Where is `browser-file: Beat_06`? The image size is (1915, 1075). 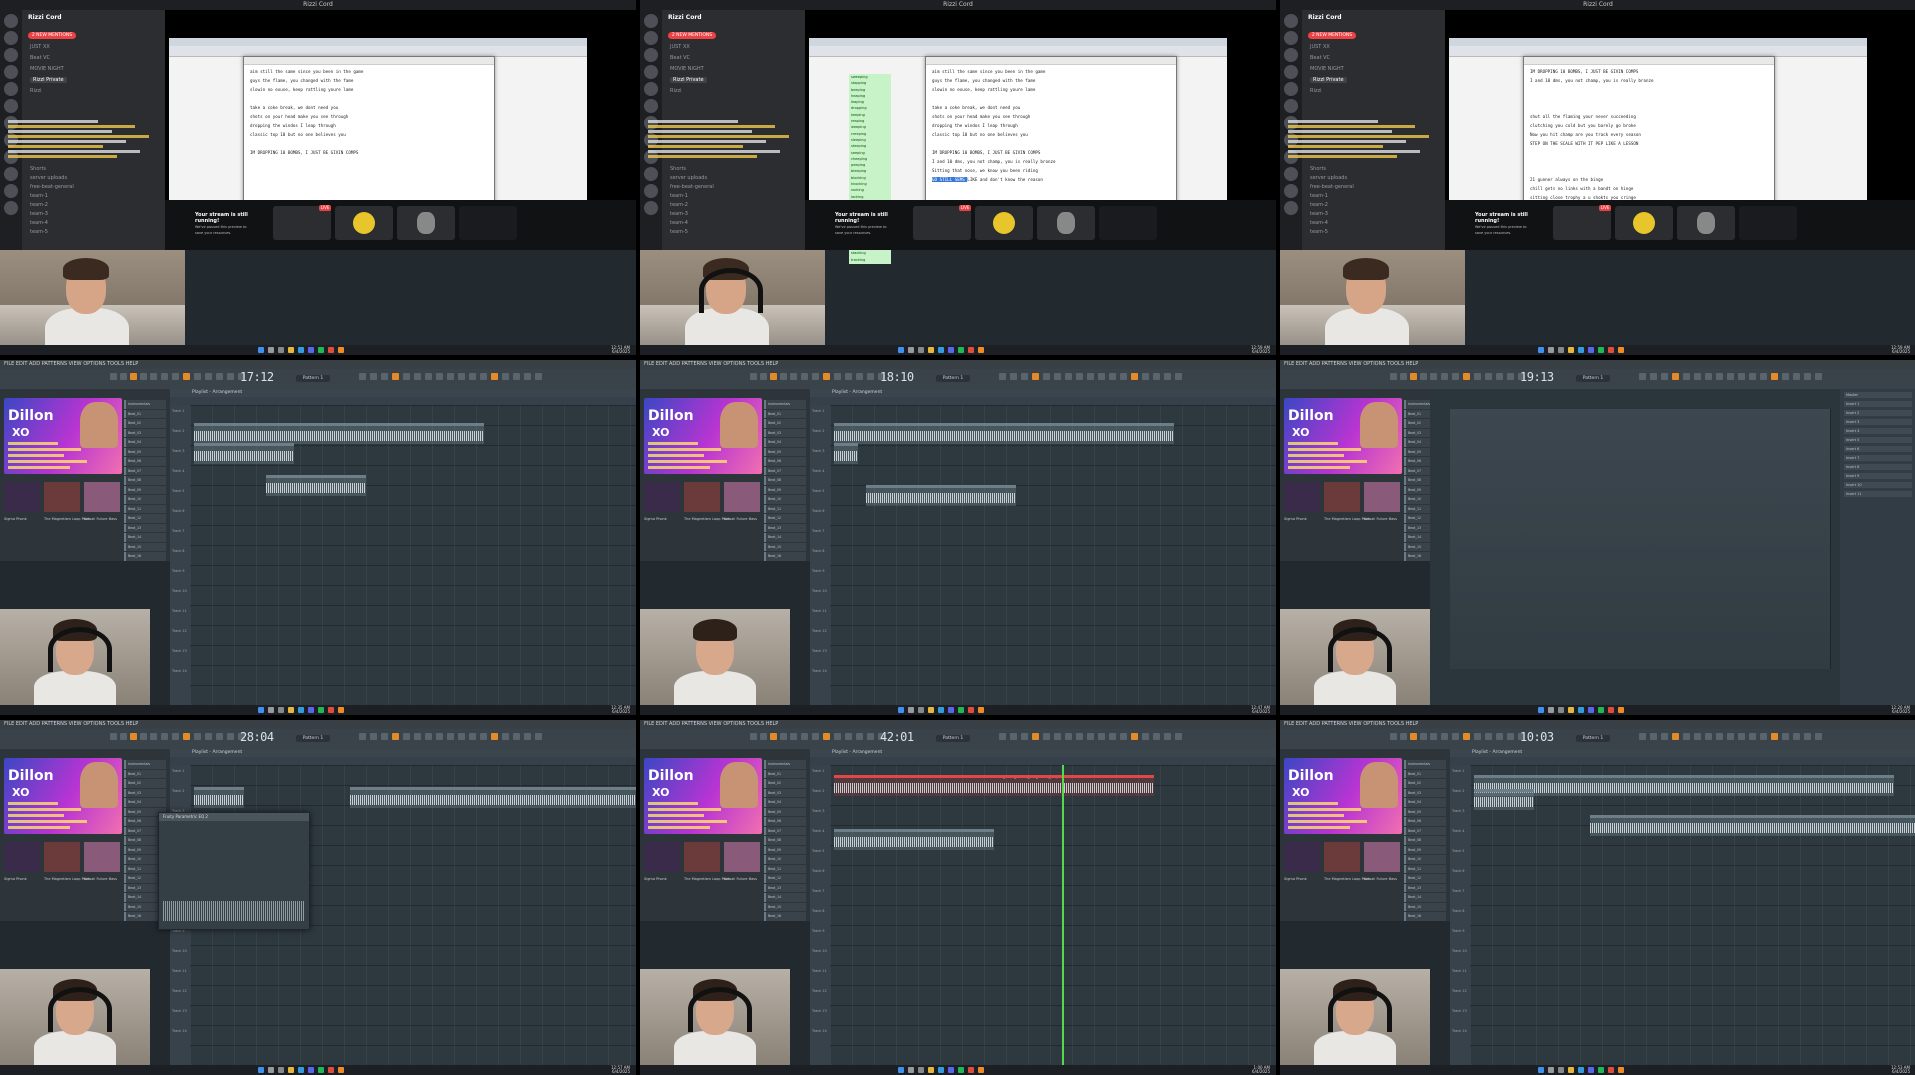
browser-file: Beat_06 is located at coordinates (785, 461).